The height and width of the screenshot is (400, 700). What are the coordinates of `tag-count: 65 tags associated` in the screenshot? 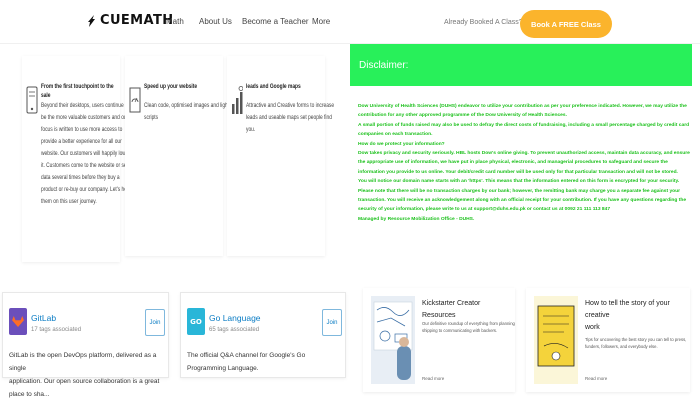 It's located at (234, 330).